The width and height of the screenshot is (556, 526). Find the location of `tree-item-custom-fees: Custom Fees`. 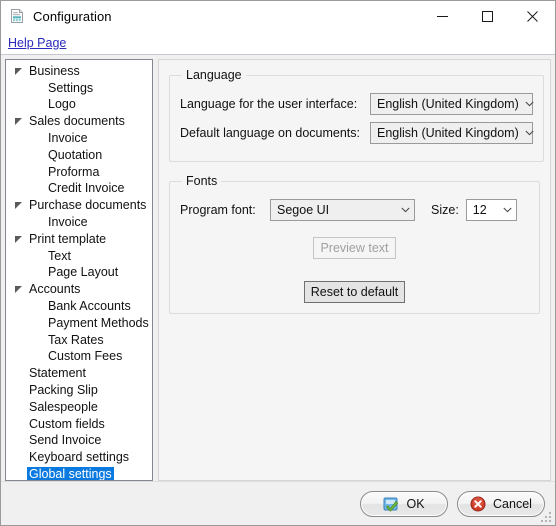

tree-item-custom-fees: Custom Fees is located at coordinates (79, 357).